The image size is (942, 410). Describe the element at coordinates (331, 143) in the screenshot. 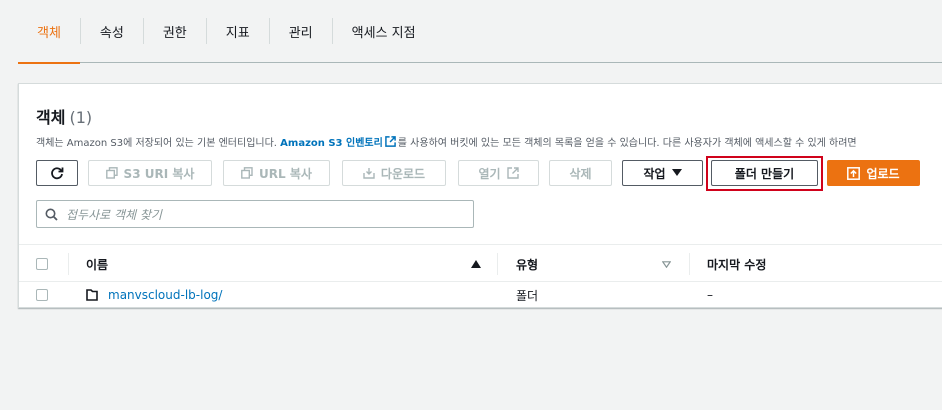

I see `inventory-link: Amazon S3 인벤토리` at that location.